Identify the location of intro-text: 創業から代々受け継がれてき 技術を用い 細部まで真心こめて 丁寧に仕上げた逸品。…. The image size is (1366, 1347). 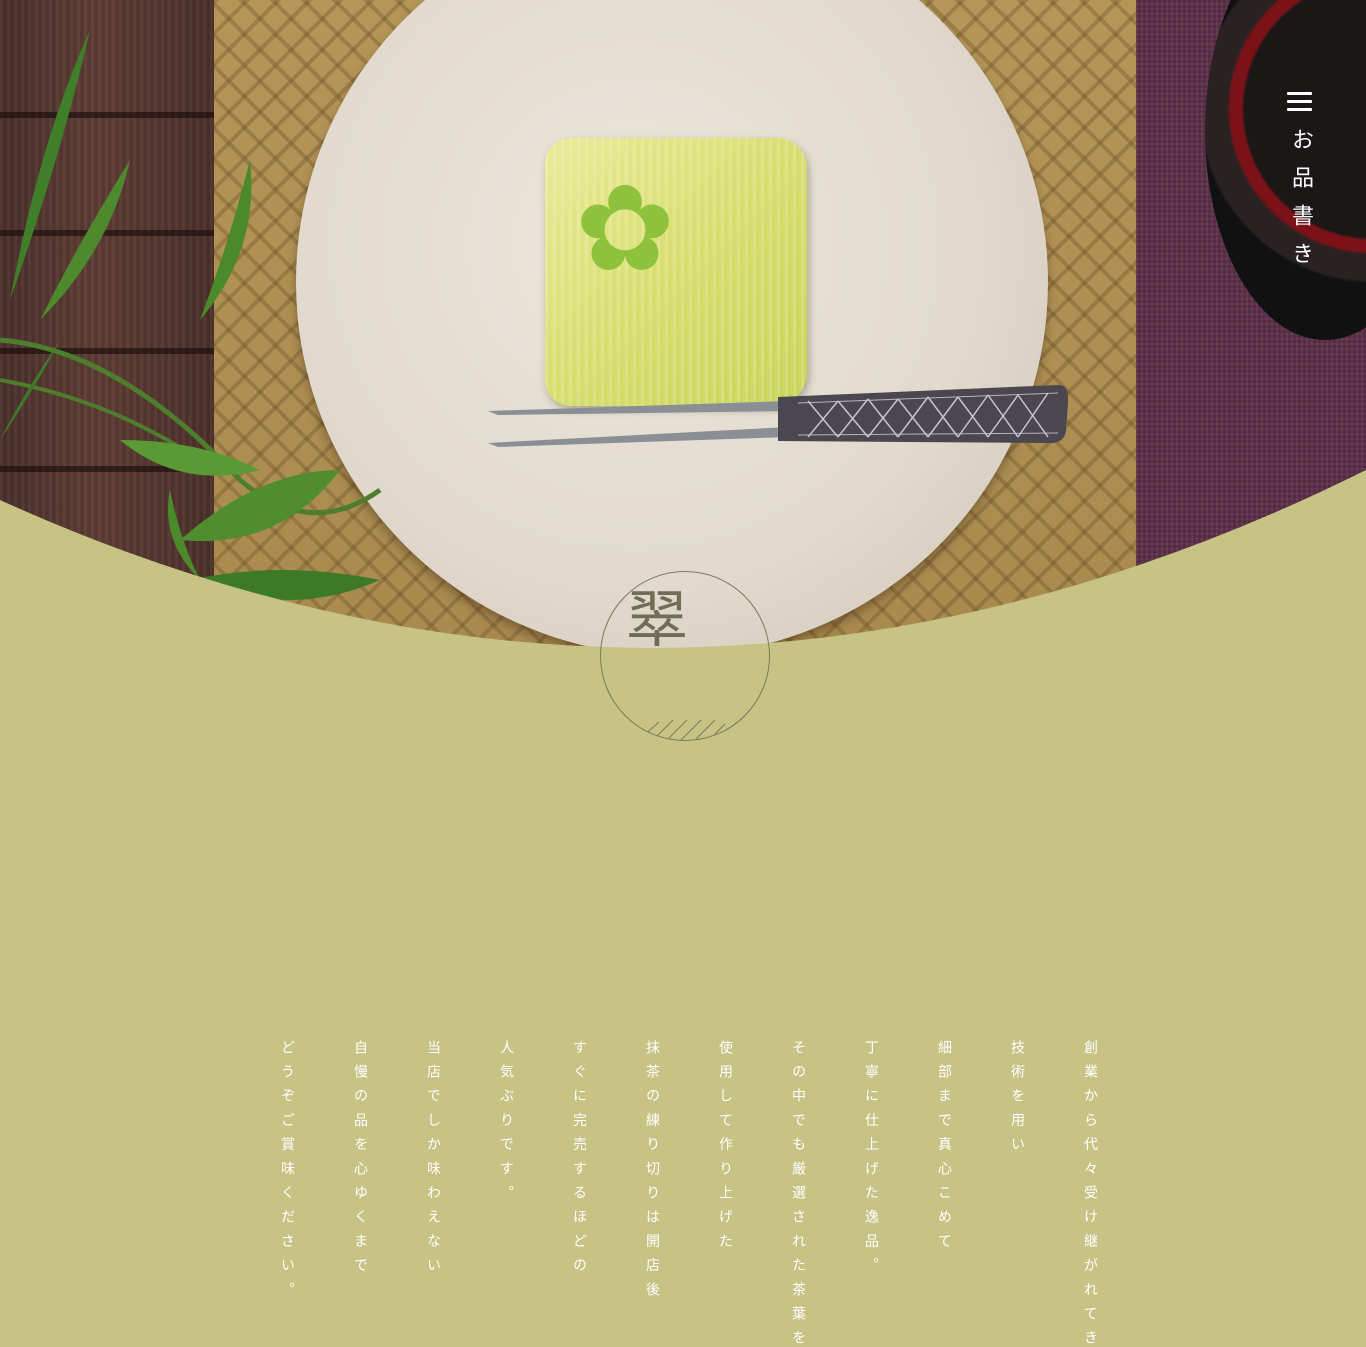
(685, 1193).